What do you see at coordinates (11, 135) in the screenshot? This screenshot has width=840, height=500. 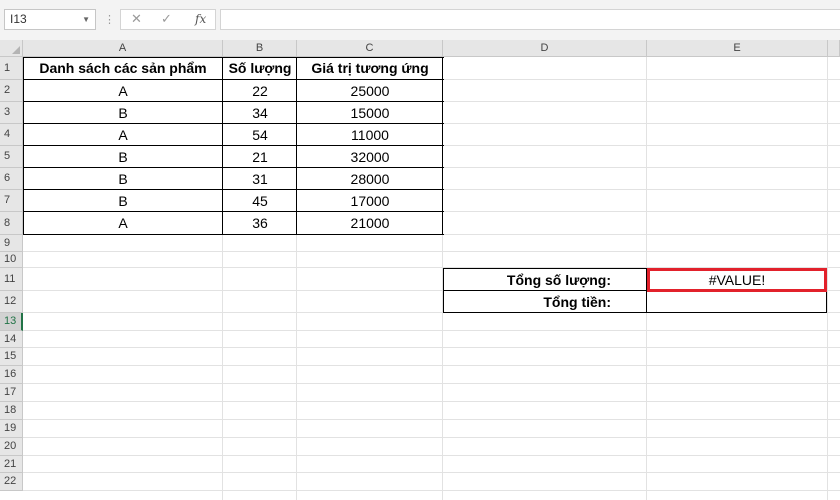 I see `row-header-4: 4` at bounding box center [11, 135].